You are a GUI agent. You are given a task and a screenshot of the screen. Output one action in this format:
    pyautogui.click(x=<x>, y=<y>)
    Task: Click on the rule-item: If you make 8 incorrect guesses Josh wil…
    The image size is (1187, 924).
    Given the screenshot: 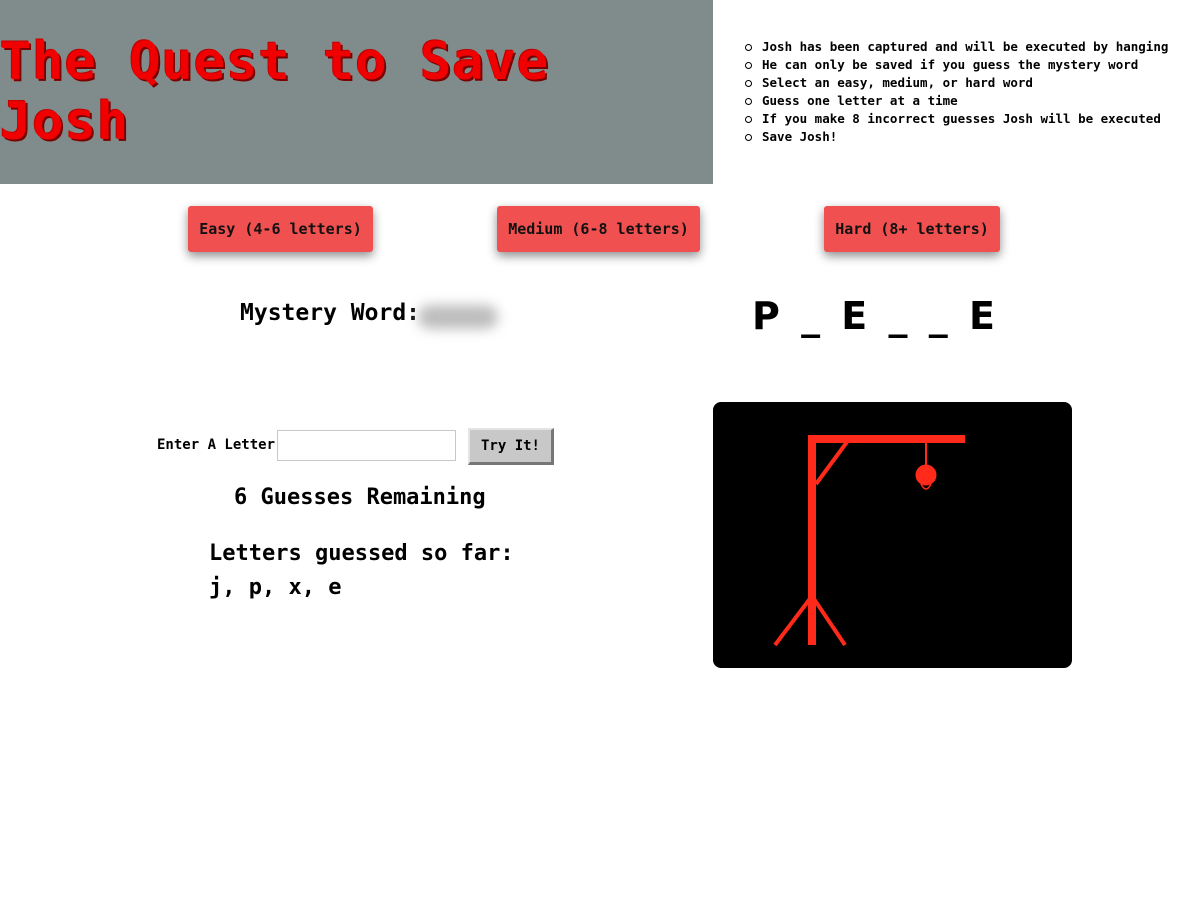 What is the action you would take?
    pyautogui.click(x=960, y=119)
    